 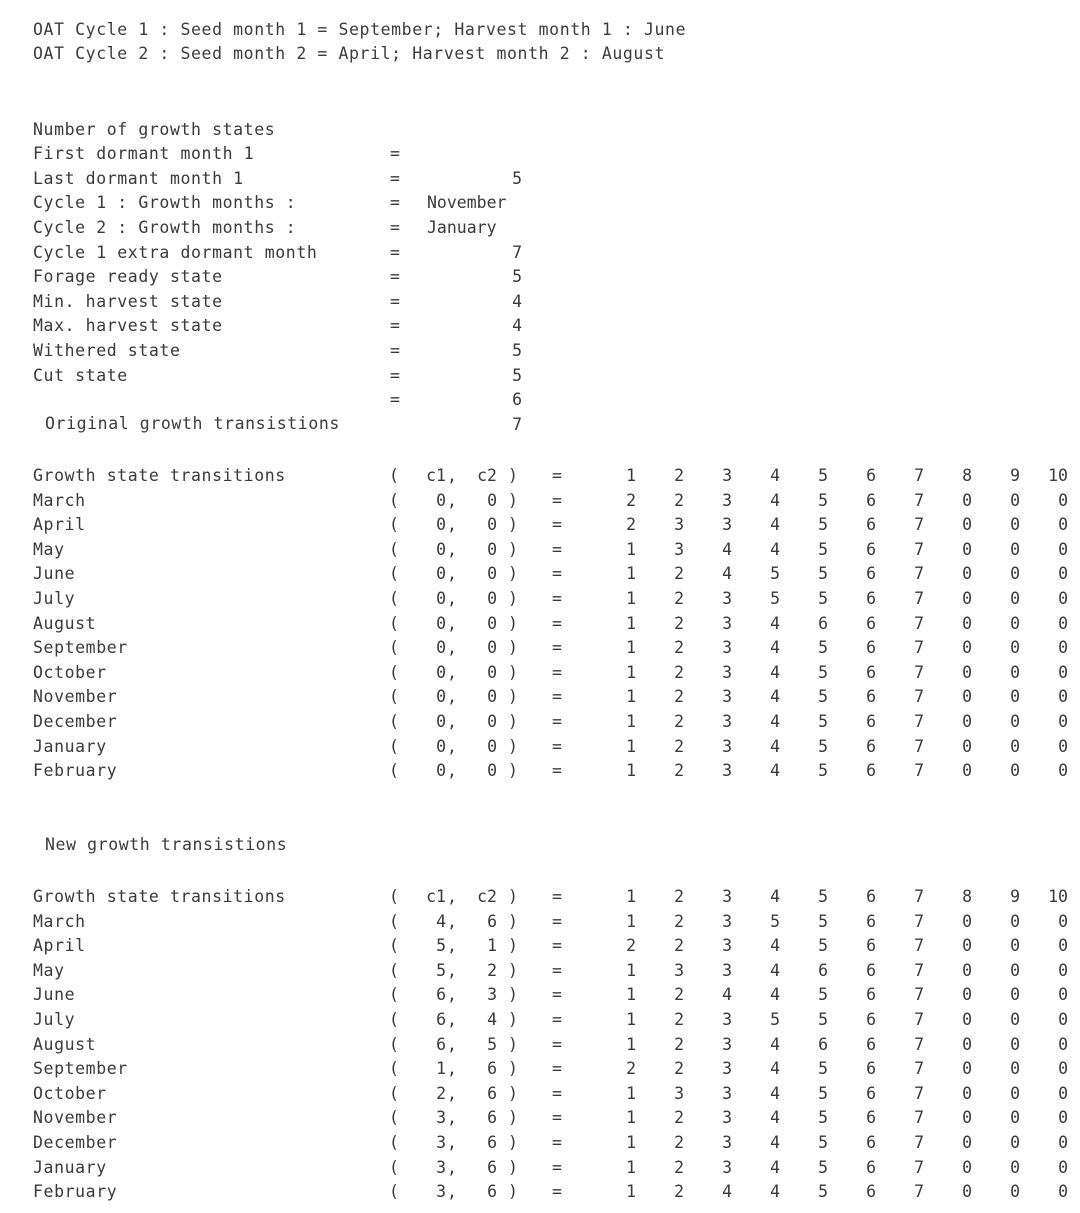 What do you see at coordinates (492, 1167) in the screenshot?
I see `cell-c2: 6` at bounding box center [492, 1167].